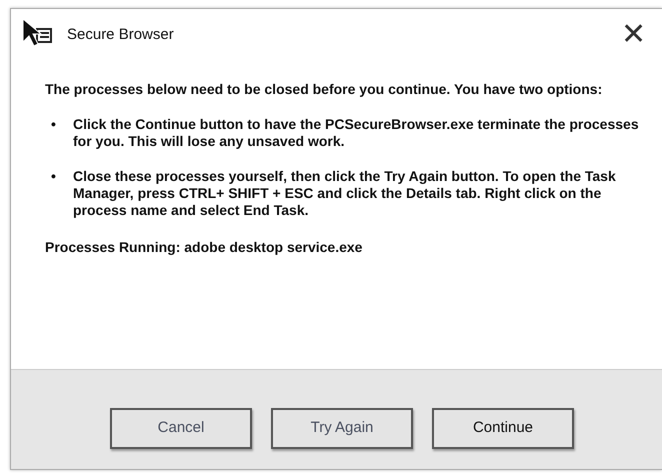 This screenshot has height=474, width=662. I want to click on option-text: Close these processes yourself, then click the Try Again button. To open the Task Manager, press CTRL+ SHIFT + ESC and click the Details tab. Right click on the process name and select End Task., so click(345, 194).